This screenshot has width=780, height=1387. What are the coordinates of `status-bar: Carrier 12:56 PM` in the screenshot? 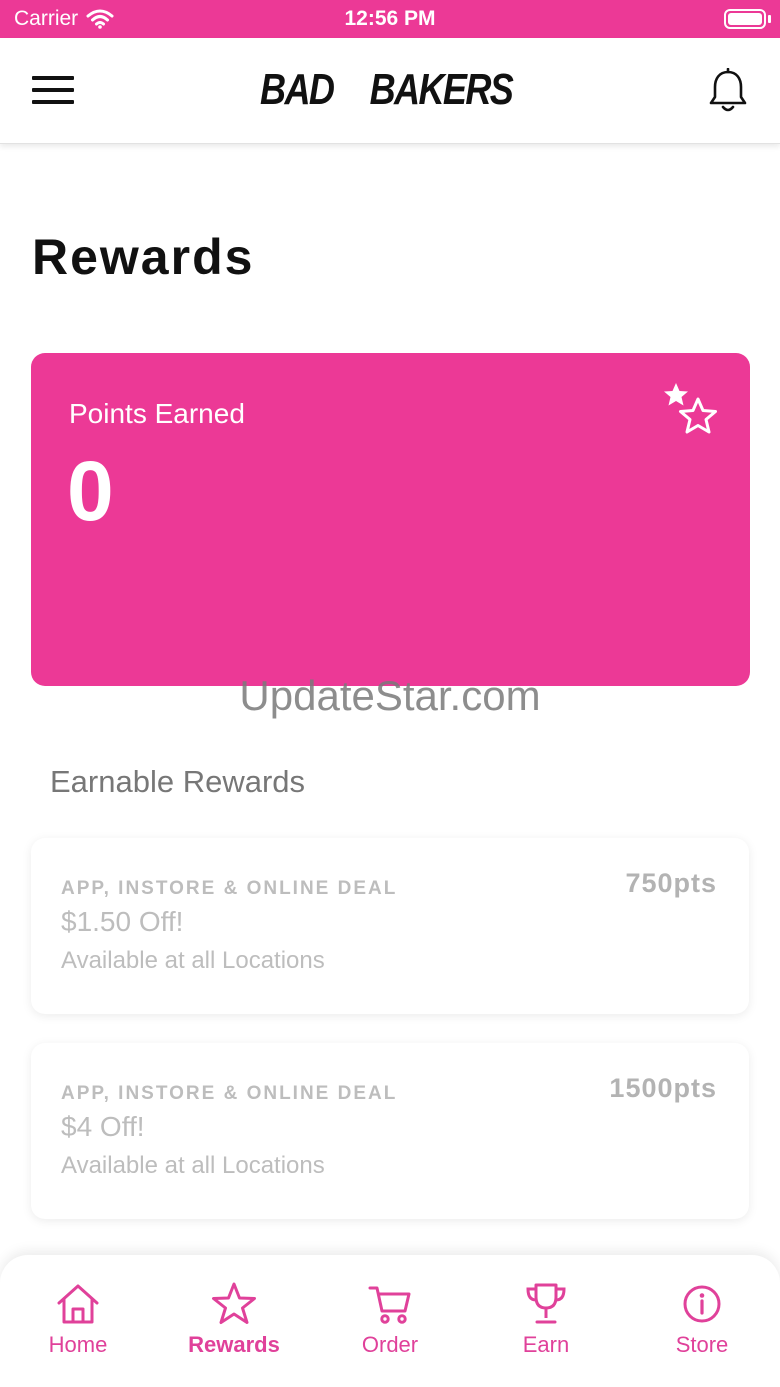 It's located at (390, 19).